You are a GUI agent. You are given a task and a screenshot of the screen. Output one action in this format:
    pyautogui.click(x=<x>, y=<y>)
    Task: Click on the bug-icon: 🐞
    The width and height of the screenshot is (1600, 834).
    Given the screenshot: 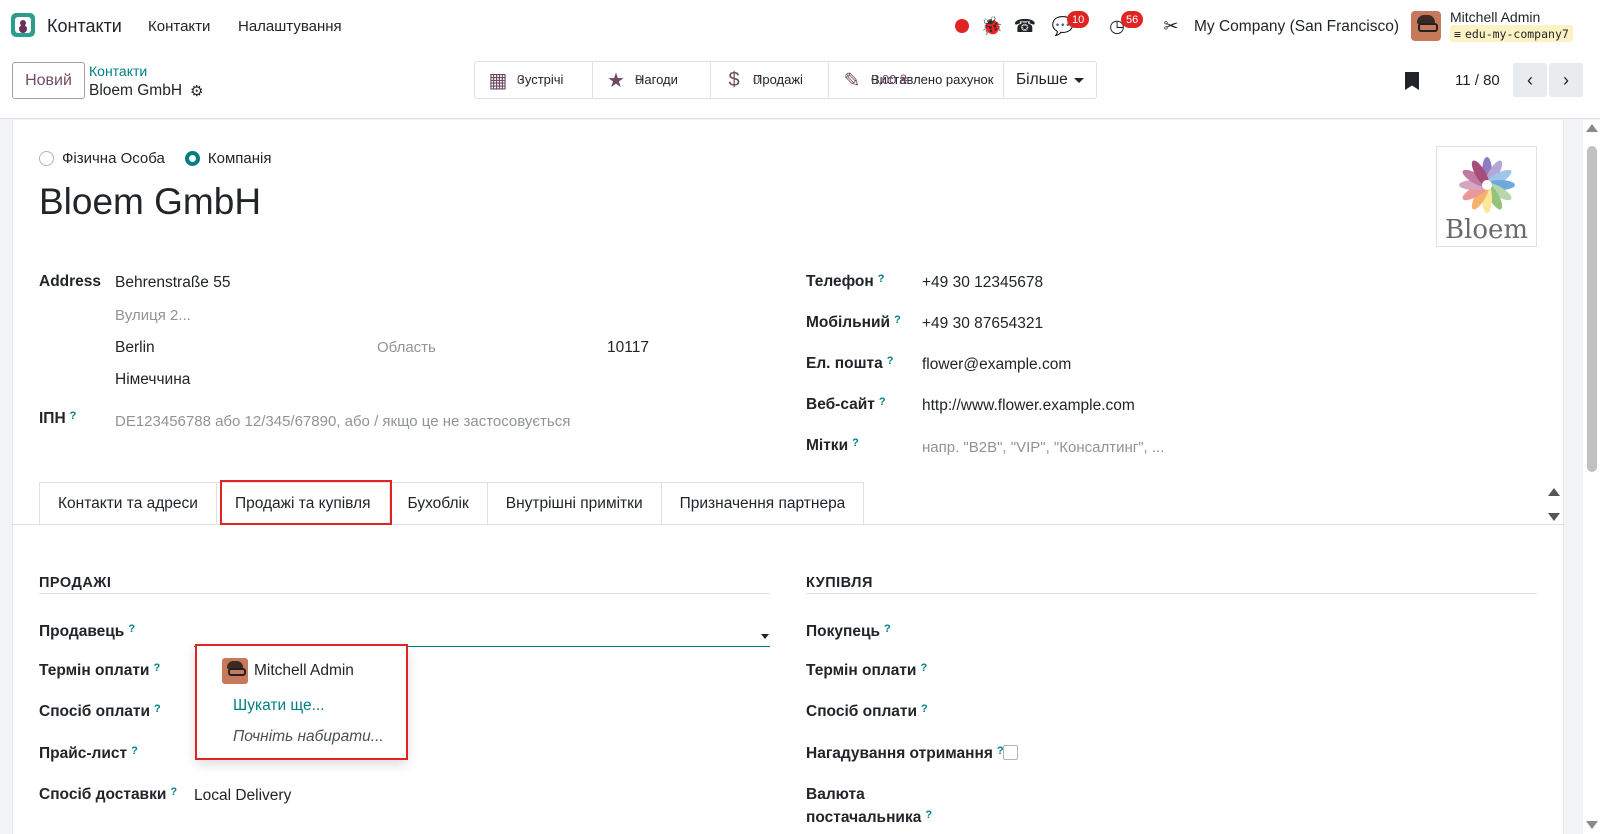 What is the action you would take?
    pyautogui.click(x=992, y=26)
    